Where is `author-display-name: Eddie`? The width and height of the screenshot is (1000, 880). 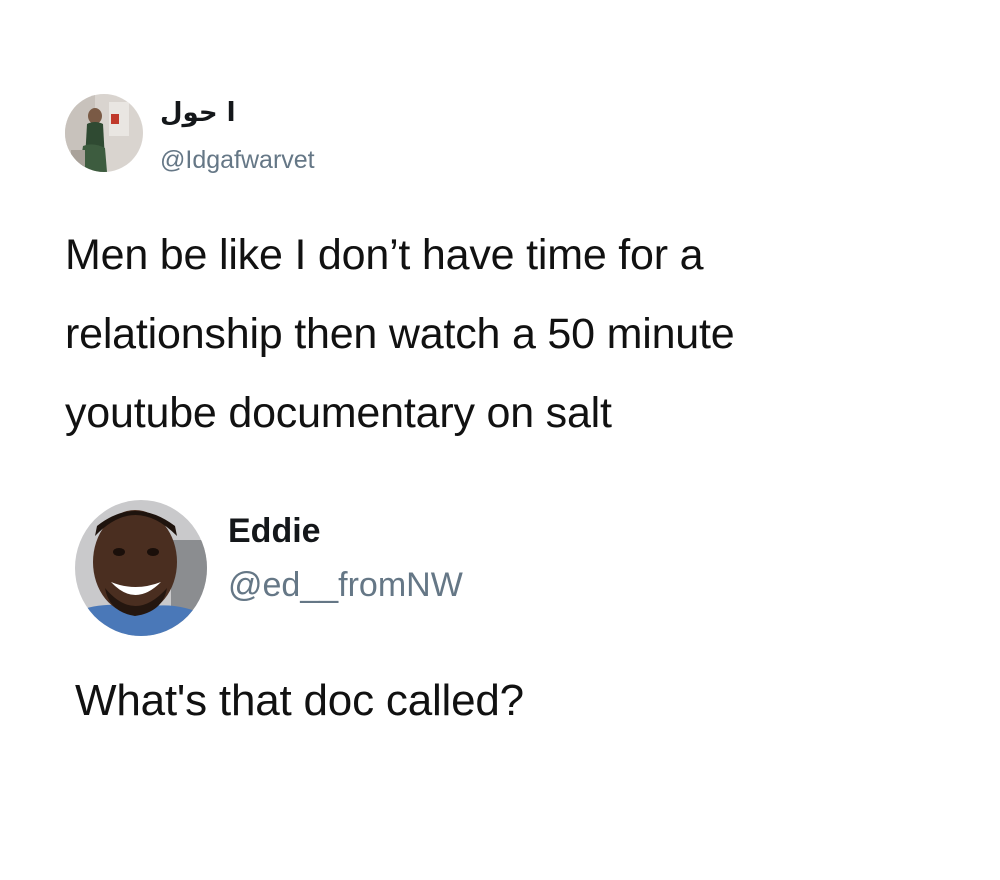
author-display-name: Eddie is located at coordinates (274, 531).